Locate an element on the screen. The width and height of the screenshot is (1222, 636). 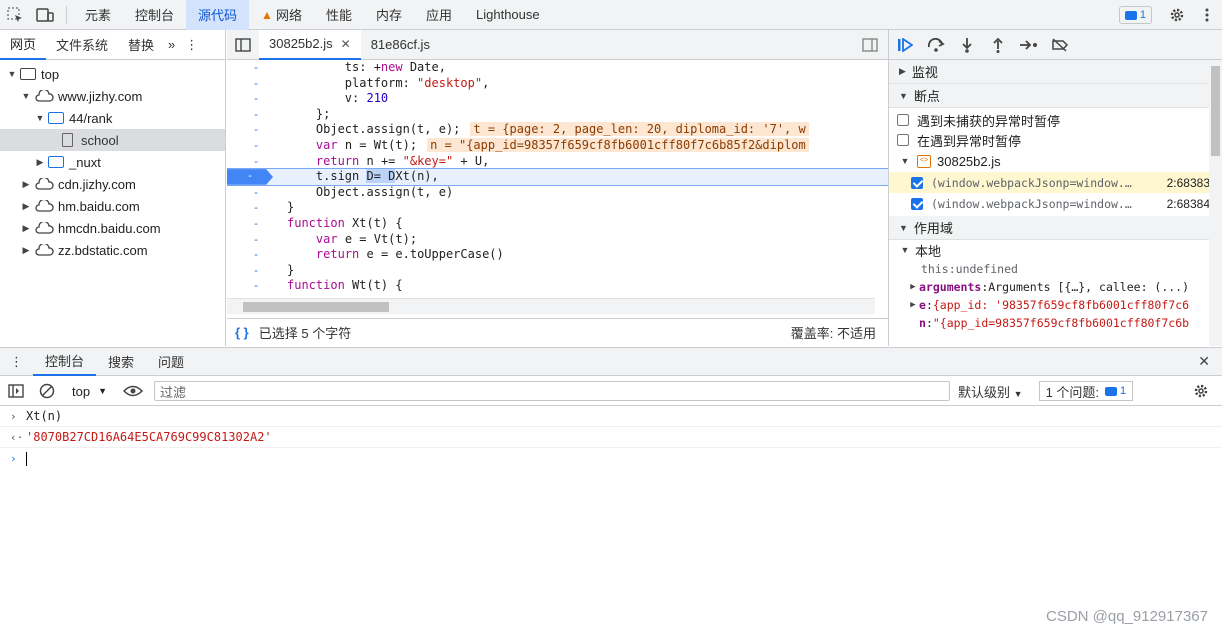
deactivate-breakpoints-icon is located at coordinates (1059, 45).